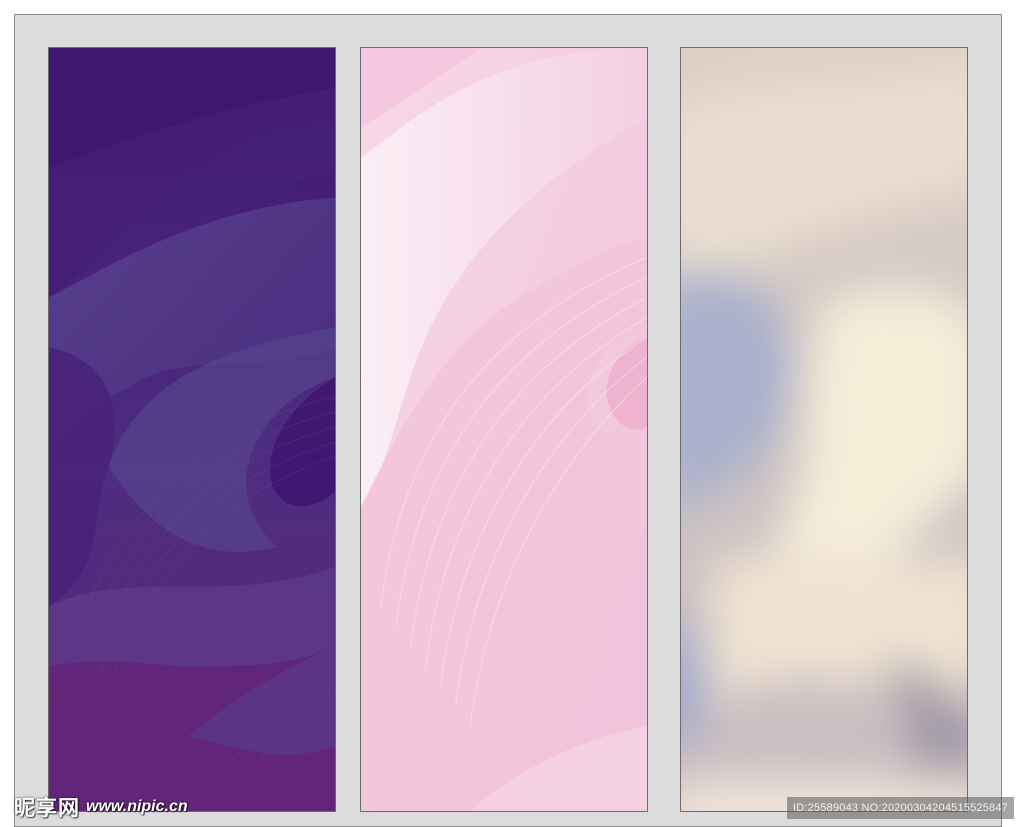  I want to click on watermark-brand: 昵享网, so click(47, 808).